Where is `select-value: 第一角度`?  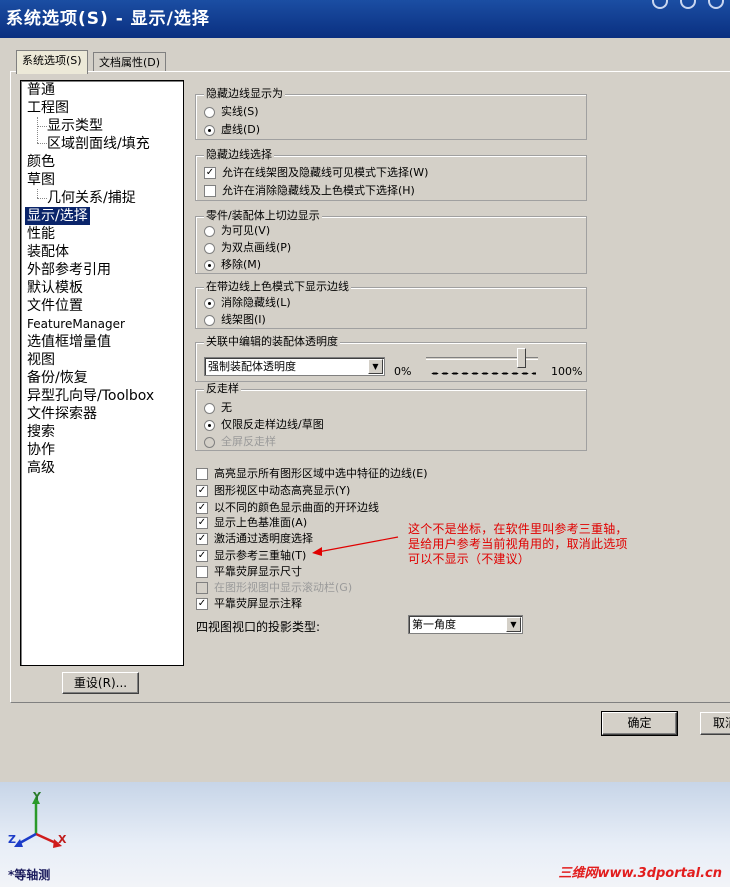 select-value: 第一角度 is located at coordinates (434, 624).